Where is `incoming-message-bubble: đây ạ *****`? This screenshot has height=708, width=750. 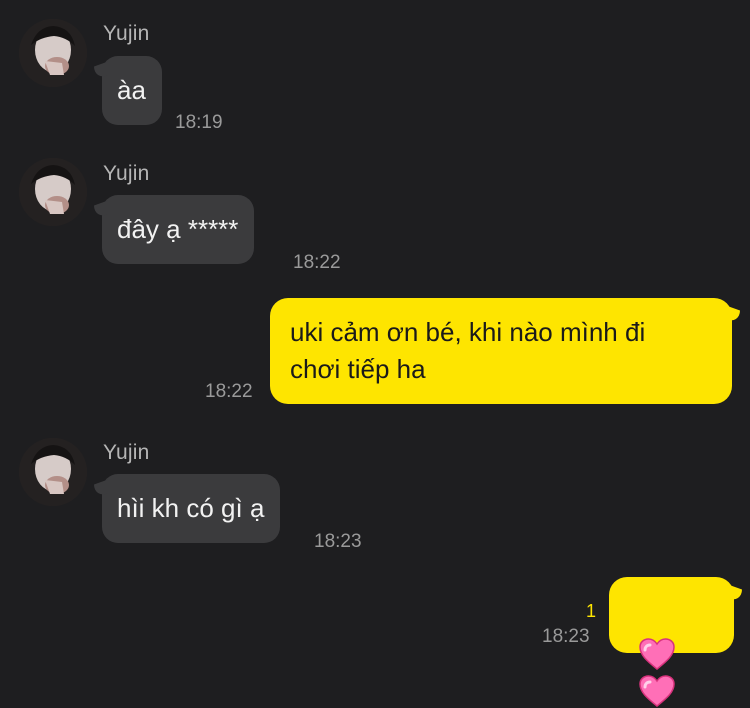 incoming-message-bubble: đây ạ ***** is located at coordinates (178, 229).